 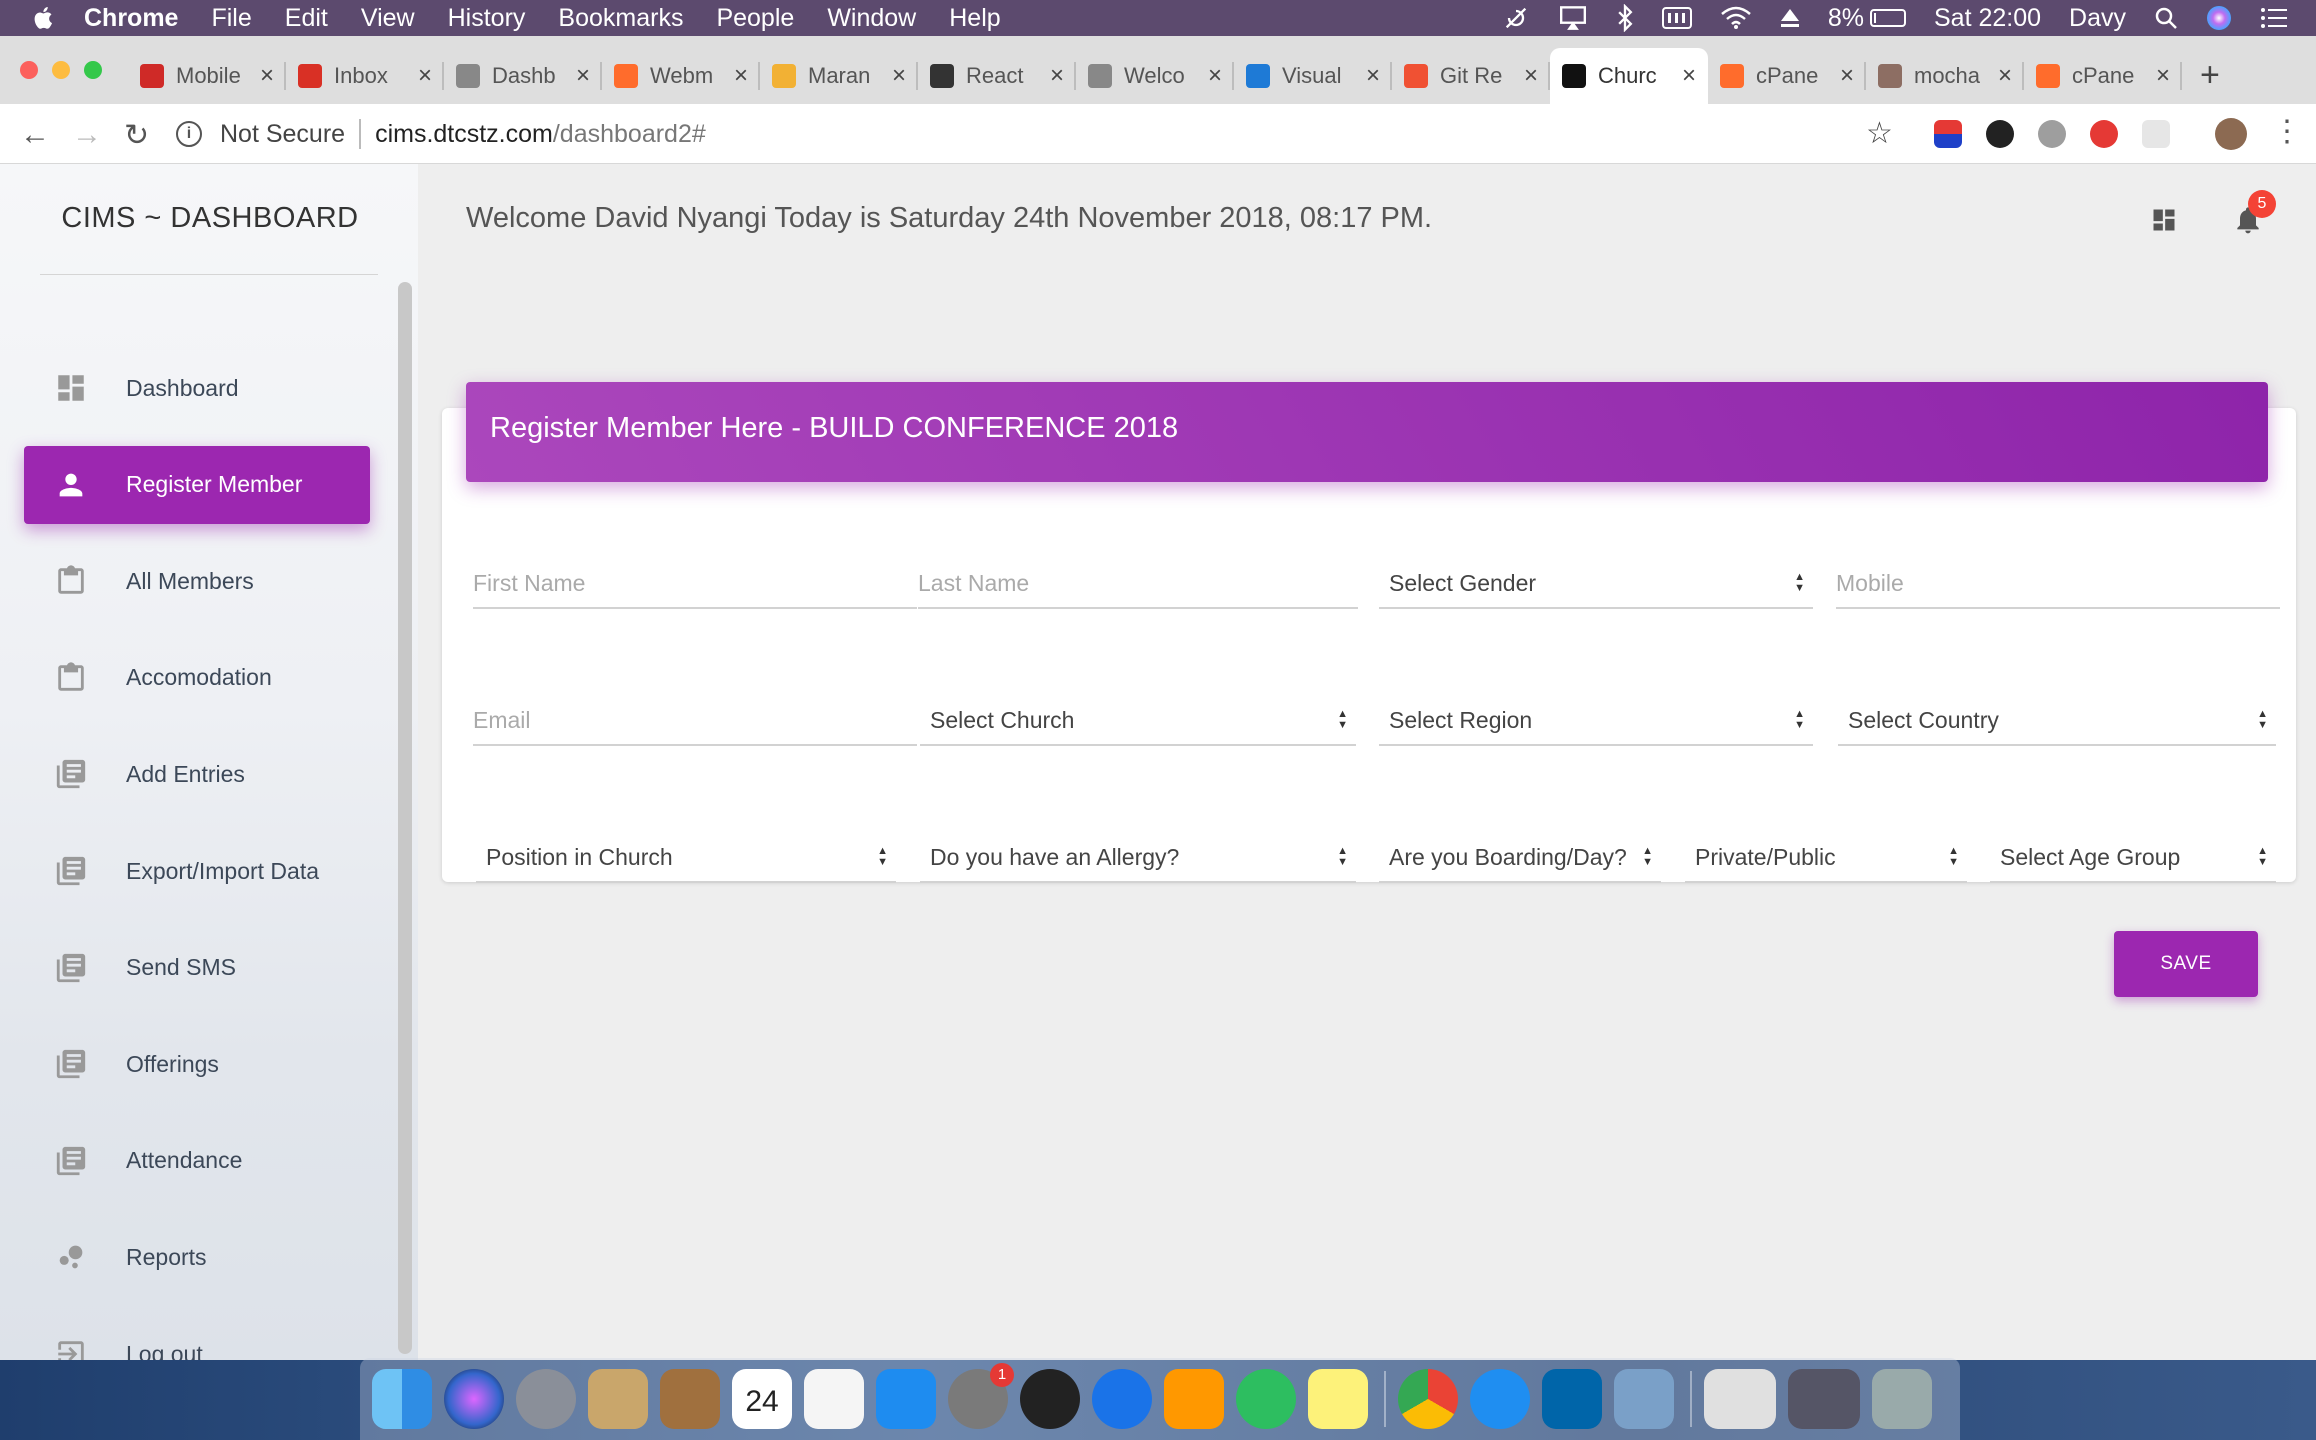 What do you see at coordinates (974, 18) in the screenshot?
I see `menu-help: Help` at bounding box center [974, 18].